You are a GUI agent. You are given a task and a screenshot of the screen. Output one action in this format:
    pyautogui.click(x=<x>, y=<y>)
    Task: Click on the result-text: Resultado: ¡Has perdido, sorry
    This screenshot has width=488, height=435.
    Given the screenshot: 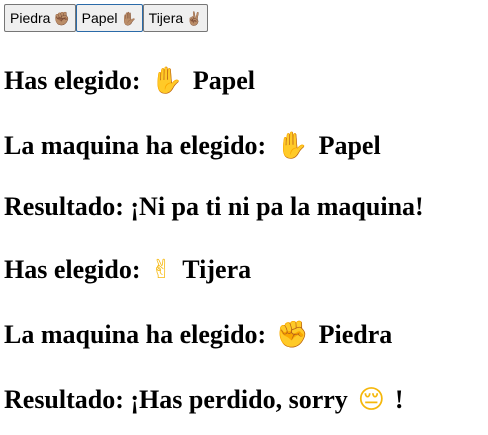 What is the action you would take?
    pyautogui.click(x=176, y=399)
    